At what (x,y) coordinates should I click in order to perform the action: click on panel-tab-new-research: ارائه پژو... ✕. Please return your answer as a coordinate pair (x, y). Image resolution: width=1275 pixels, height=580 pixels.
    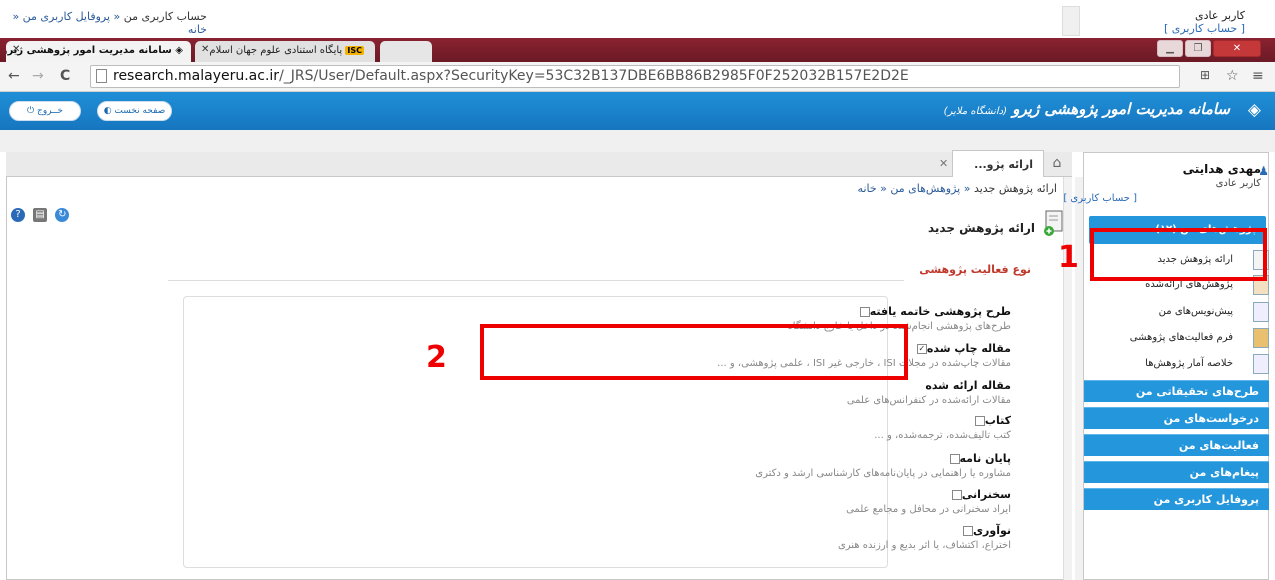
    Looking at the image, I should click on (991, 163).